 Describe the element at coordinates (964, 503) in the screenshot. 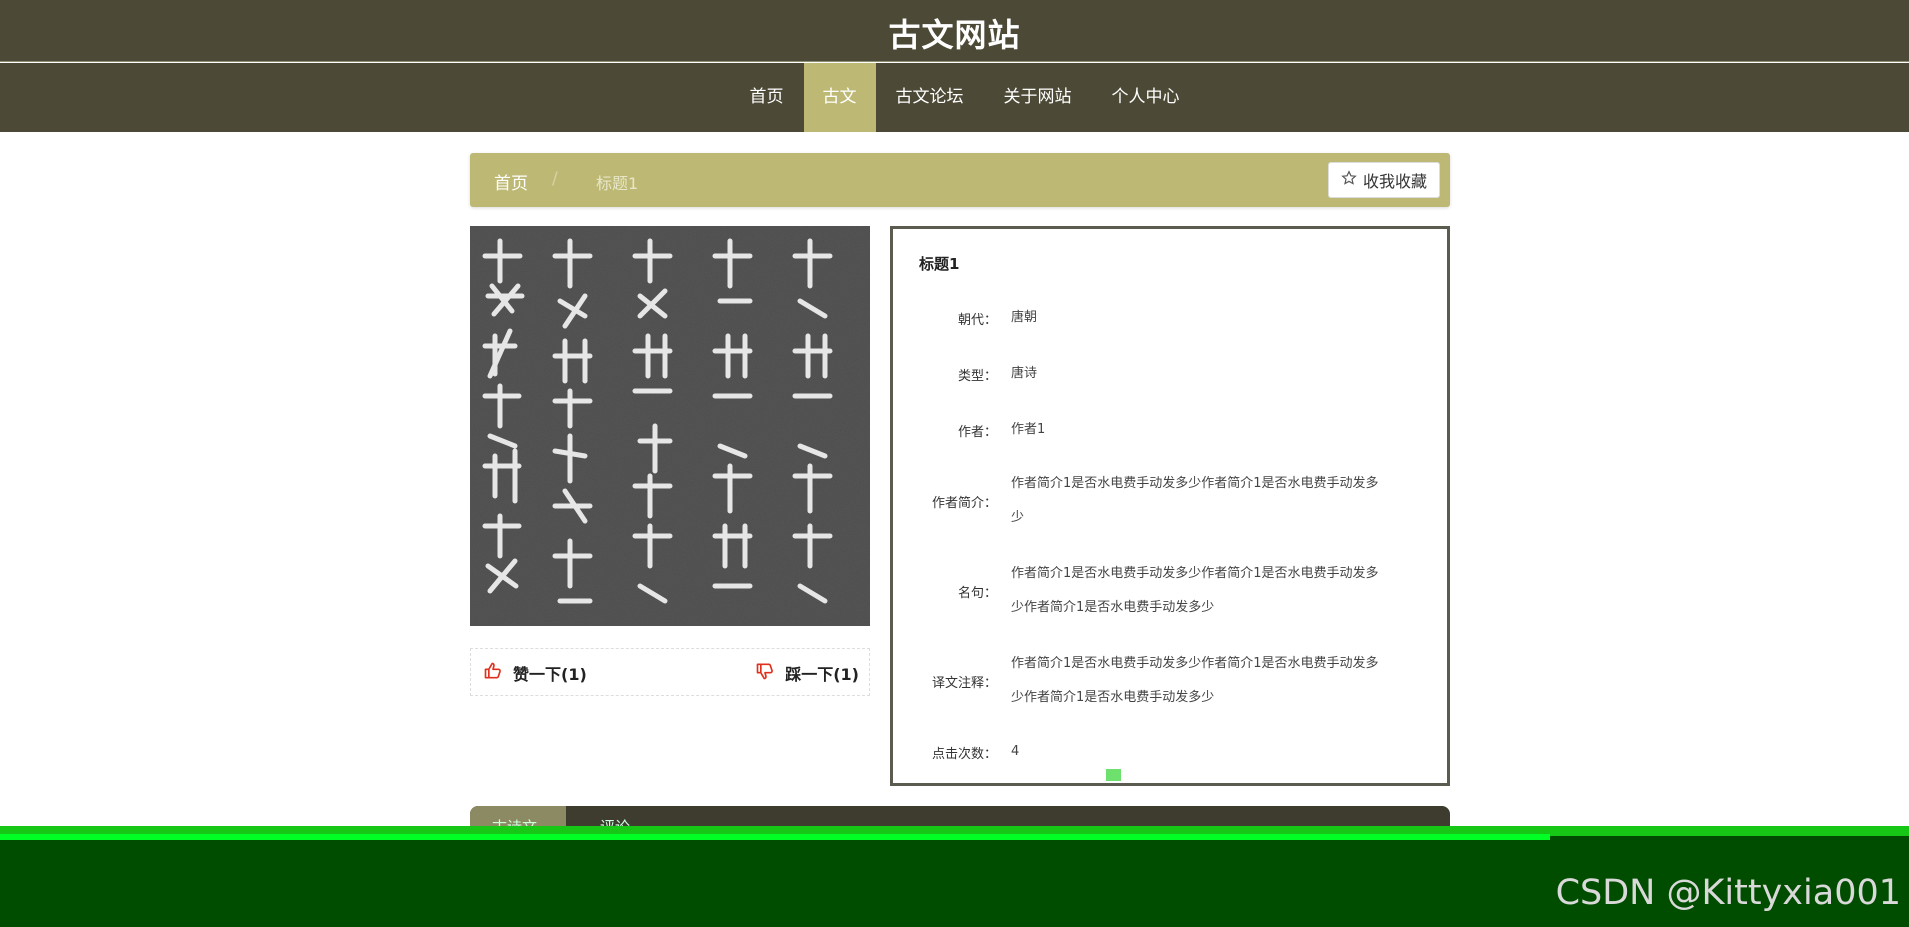

I see `detail-label: 作者简介：` at that location.